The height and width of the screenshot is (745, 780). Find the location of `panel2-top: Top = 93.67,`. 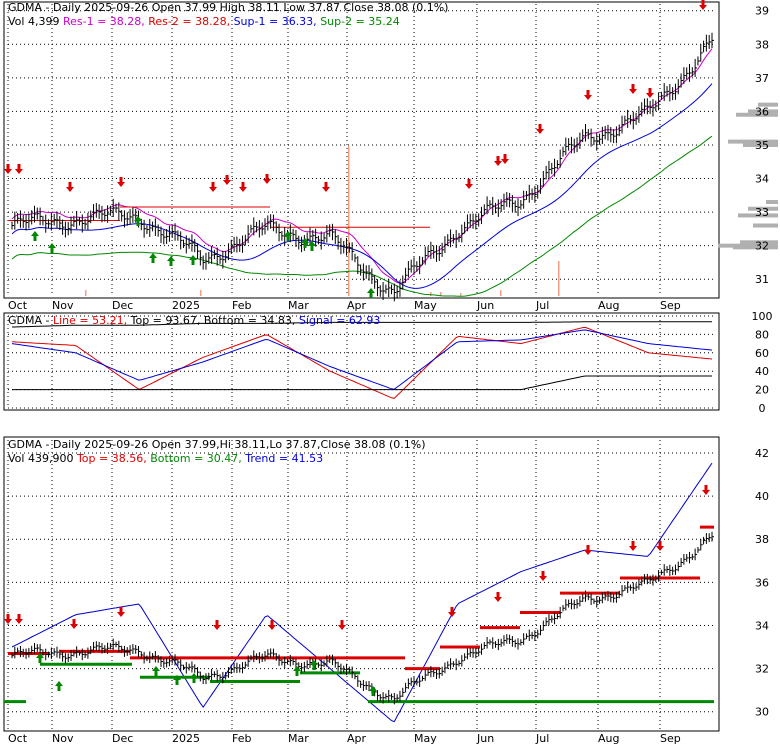

panel2-top: Top = 93.67, is located at coordinates (167, 320).